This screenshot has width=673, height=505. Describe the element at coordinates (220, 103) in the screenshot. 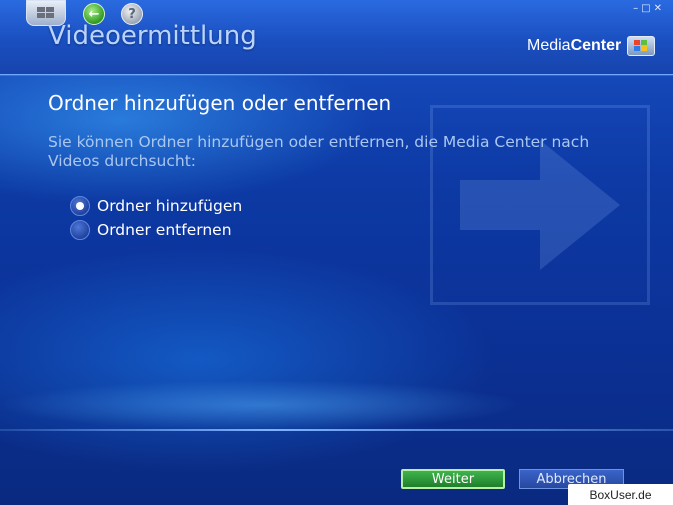

I see `page-heading: Ordner hinzufügen oder entfernen` at that location.